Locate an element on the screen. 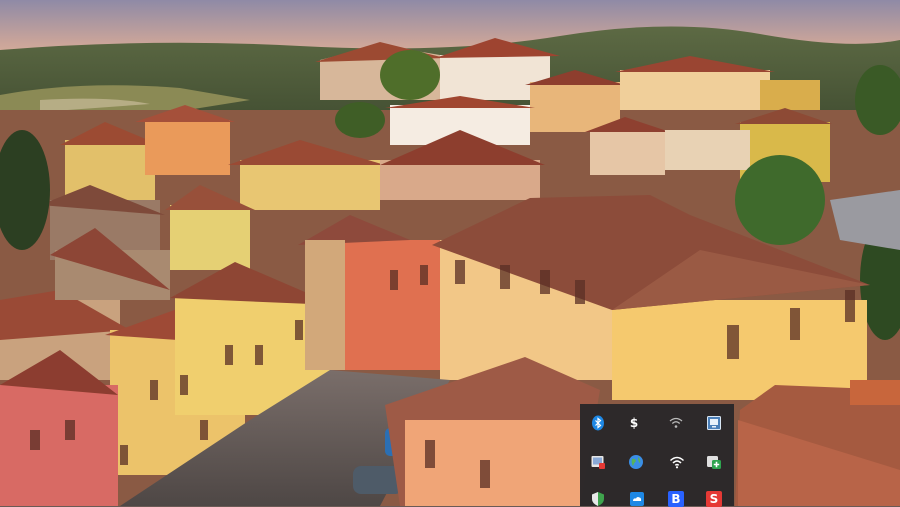 The width and height of the screenshot is (900, 507). tray-overflow-panel: $ B S is located at coordinates (657, 455).